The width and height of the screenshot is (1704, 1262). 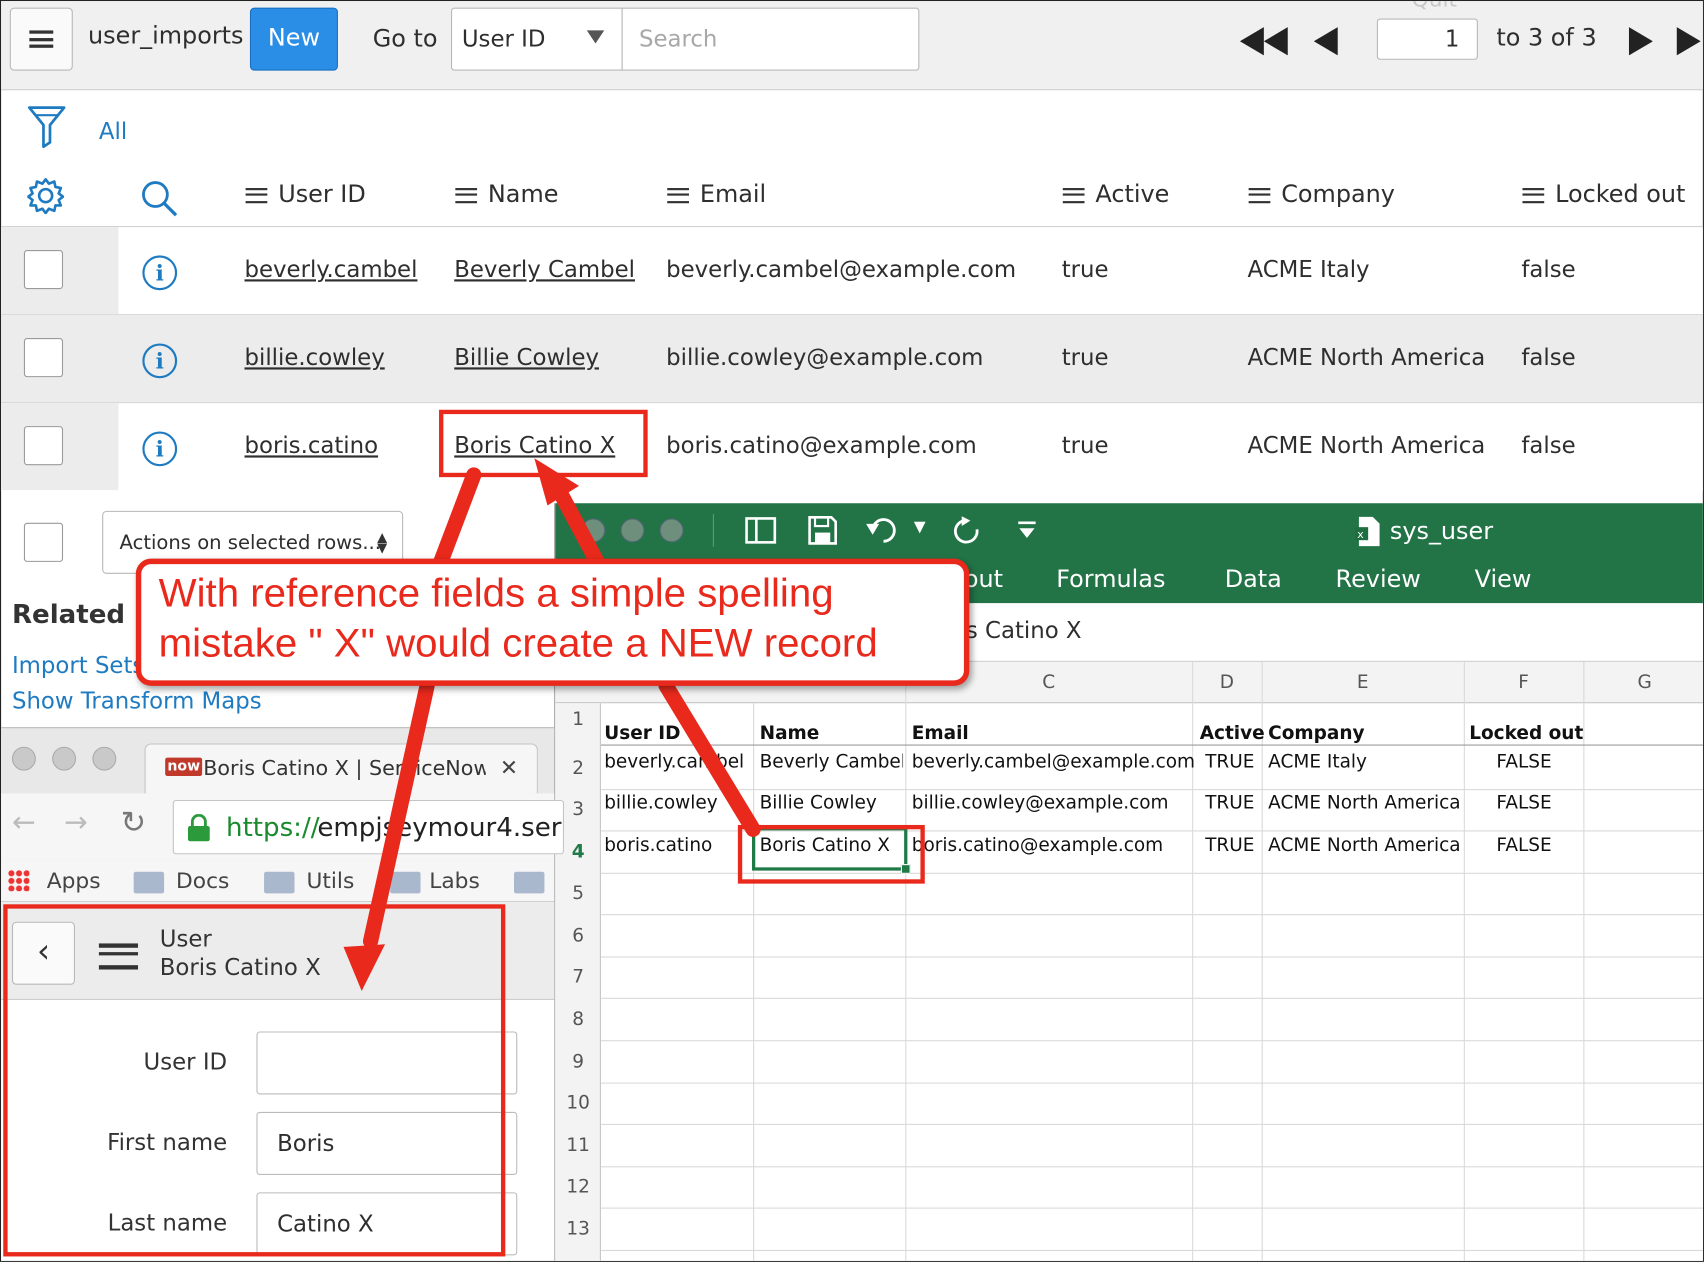 What do you see at coordinates (518, 643) in the screenshot?
I see `callout-line-2: mistake " X" would create a NEW record` at bounding box center [518, 643].